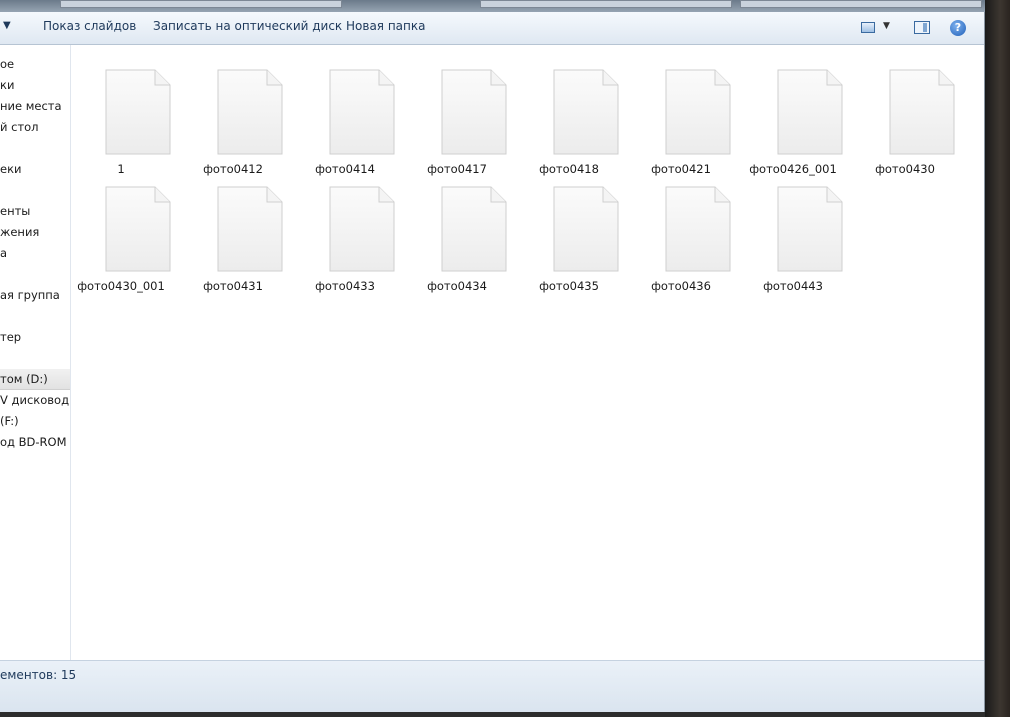 The width and height of the screenshot is (1010, 717). Describe the element at coordinates (35, 442) in the screenshot. I see `nav-item-bd-rom-drive: од BD-ROM (` at that location.